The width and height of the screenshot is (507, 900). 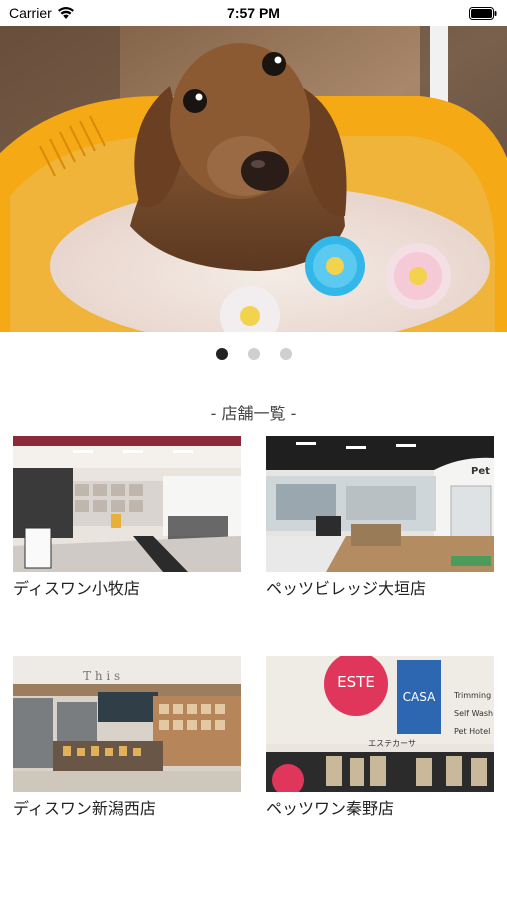 I want to click on menu-pethotel-text: Pet Hotel, so click(x=472, y=731).